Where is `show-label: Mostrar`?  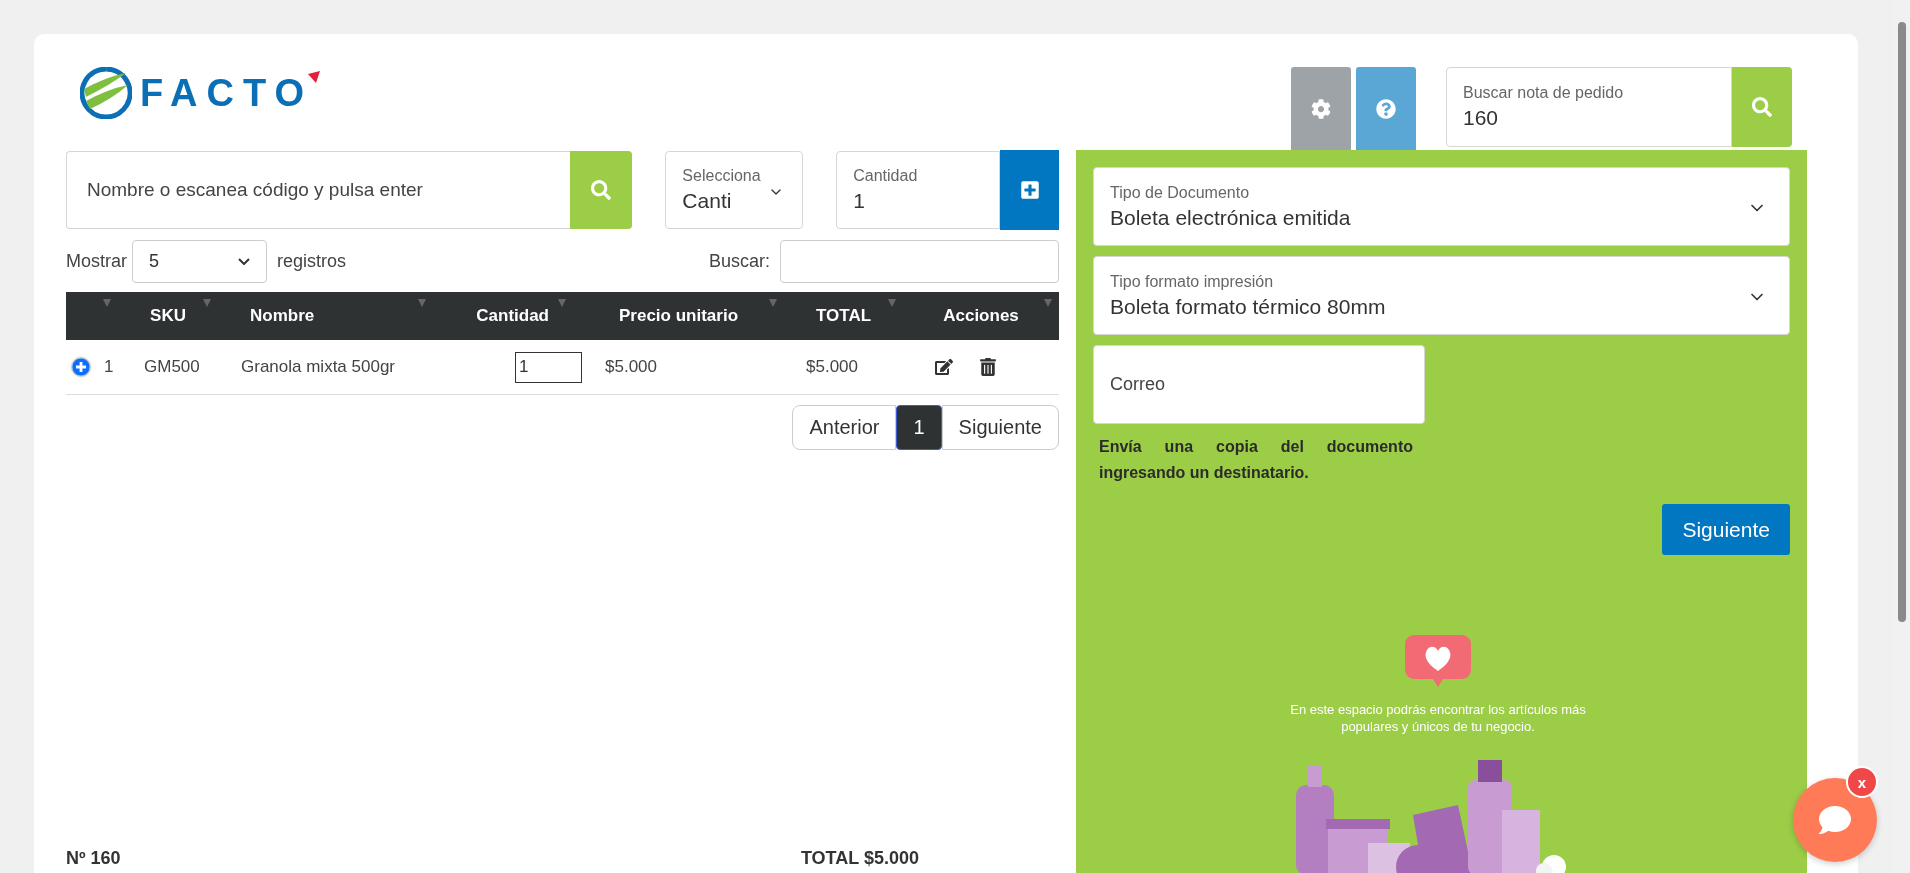 show-label: Mostrar is located at coordinates (96, 261).